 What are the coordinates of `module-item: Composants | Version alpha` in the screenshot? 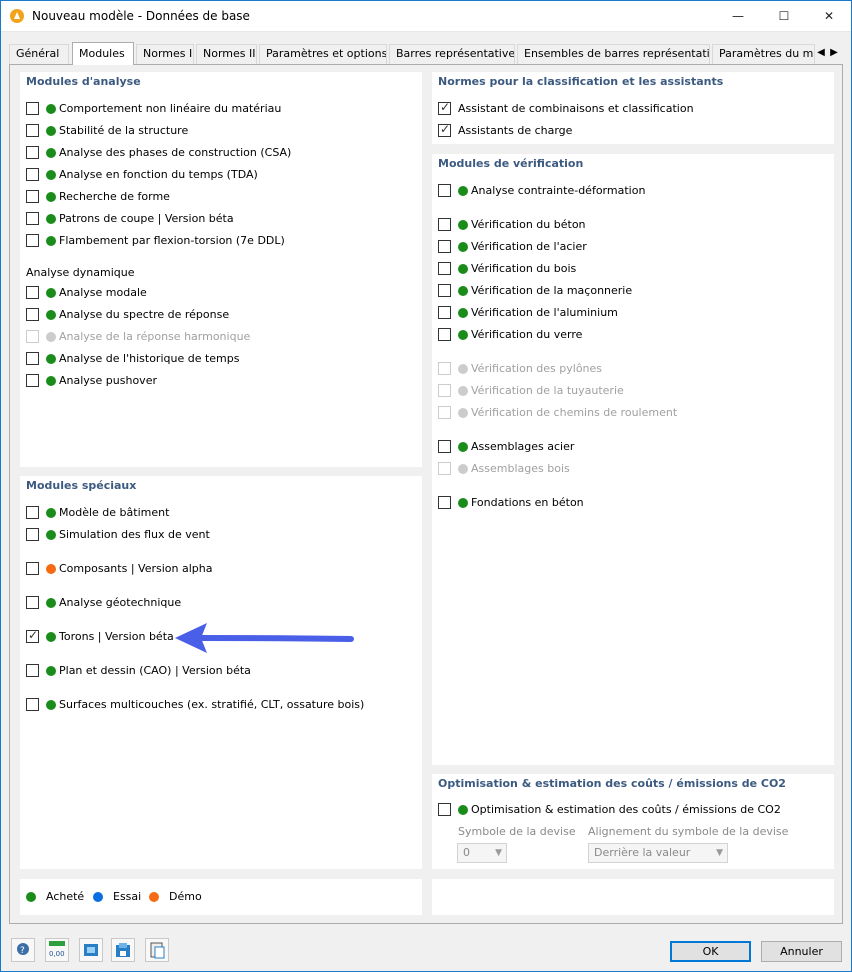 It's located at (216, 569).